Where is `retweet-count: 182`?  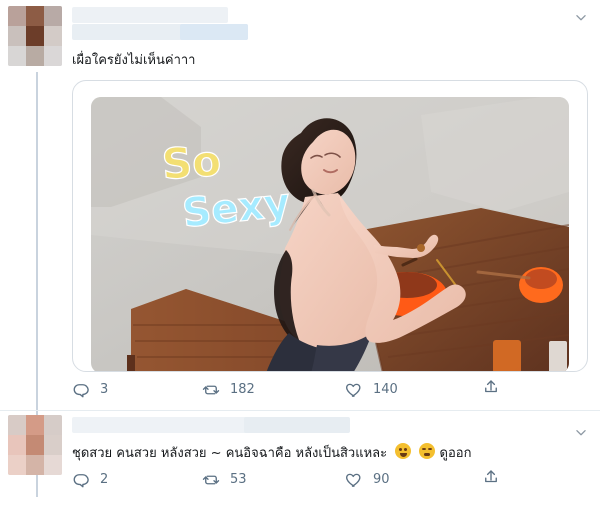
retweet-count: 182 is located at coordinates (242, 389).